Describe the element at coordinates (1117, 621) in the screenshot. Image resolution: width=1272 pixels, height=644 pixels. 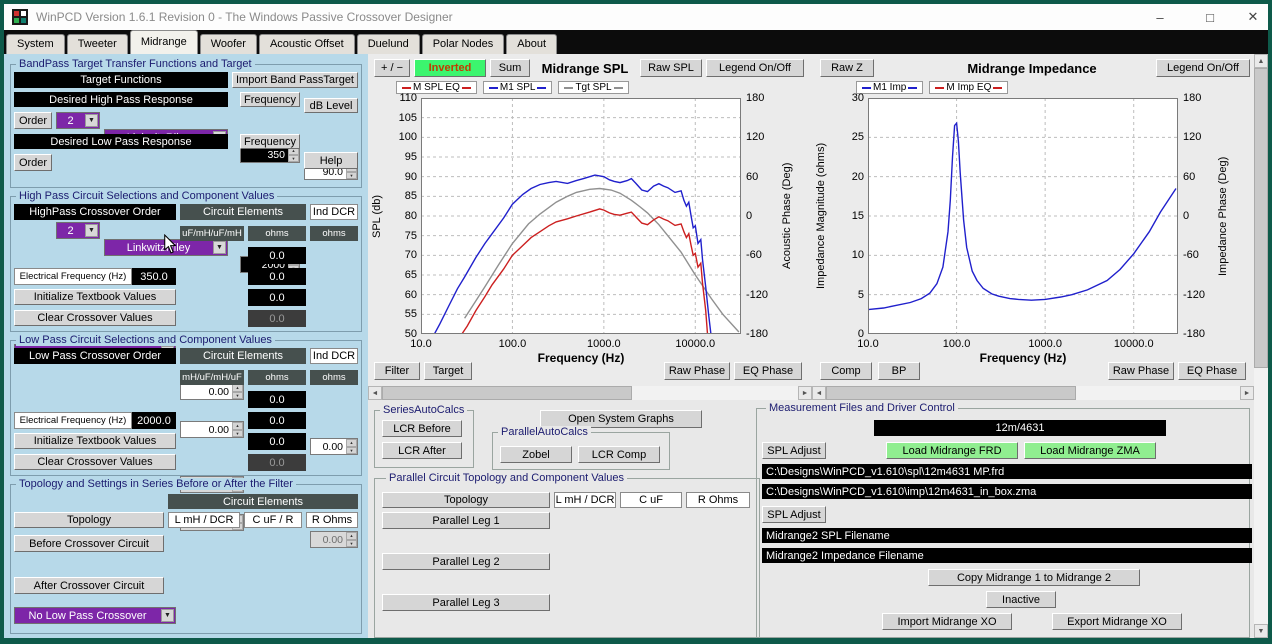
I see `export-midrange-xo-button: Export Midrange XO` at that location.